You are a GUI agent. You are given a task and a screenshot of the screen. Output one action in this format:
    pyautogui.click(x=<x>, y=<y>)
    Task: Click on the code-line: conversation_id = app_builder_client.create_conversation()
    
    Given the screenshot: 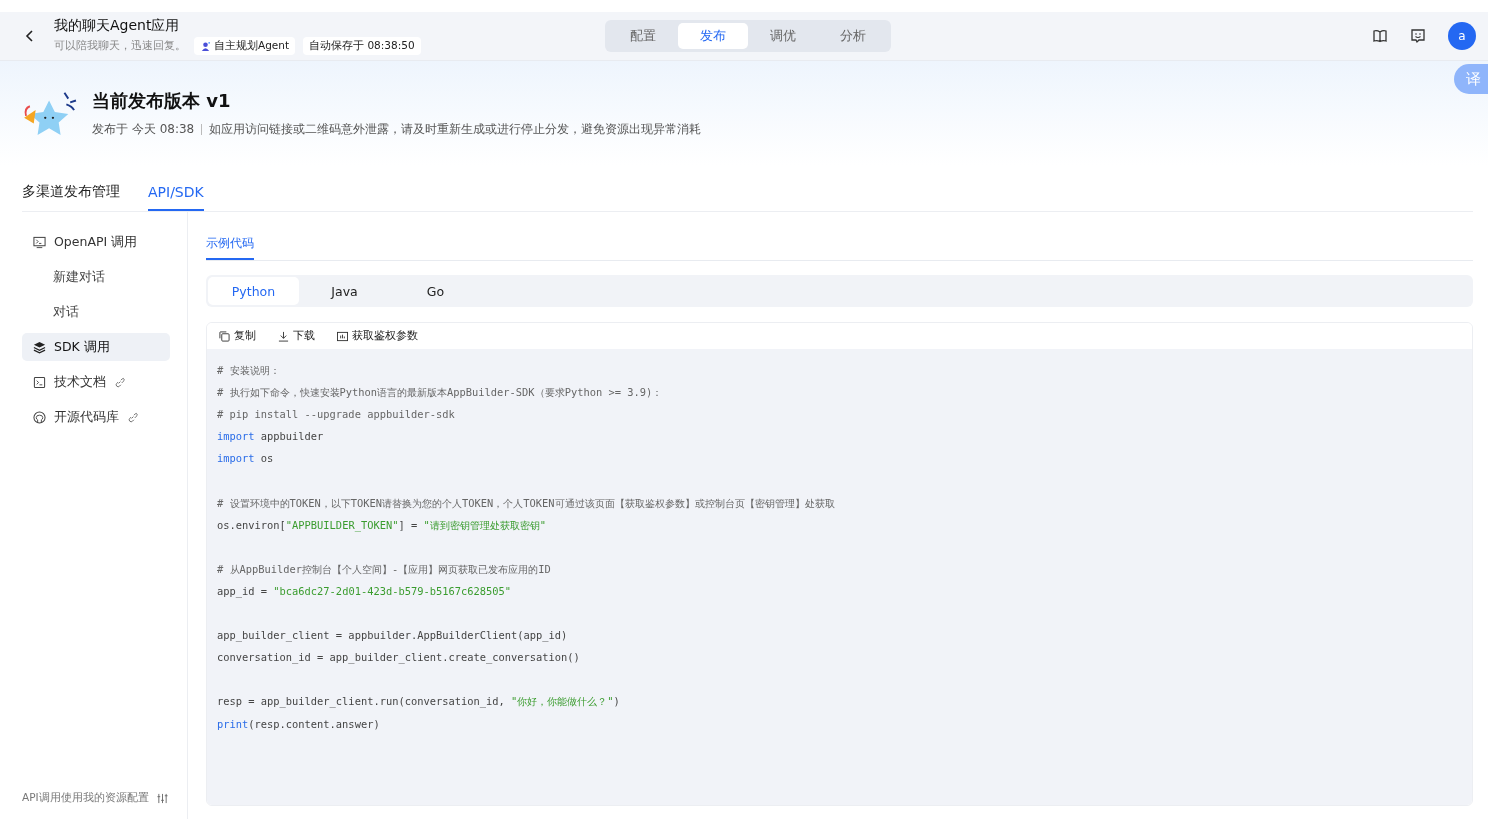 What is the action you would take?
    pyautogui.click(x=399, y=658)
    